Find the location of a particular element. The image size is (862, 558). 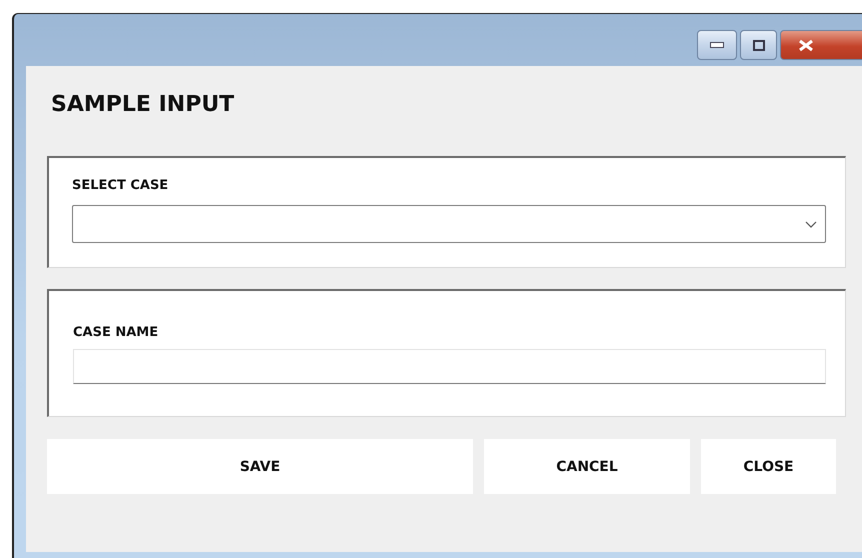

case-dropdown is located at coordinates (449, 224).